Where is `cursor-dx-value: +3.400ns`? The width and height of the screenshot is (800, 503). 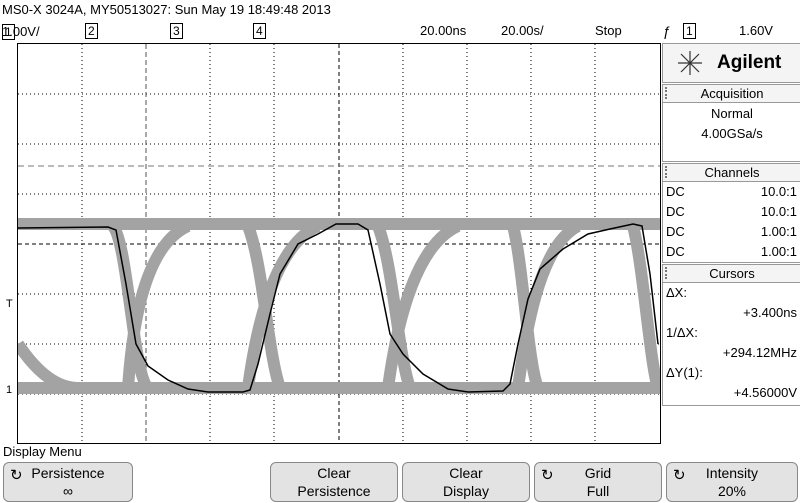
cursor-dx-value: +3.400ns is located at coordinates (770, 312).